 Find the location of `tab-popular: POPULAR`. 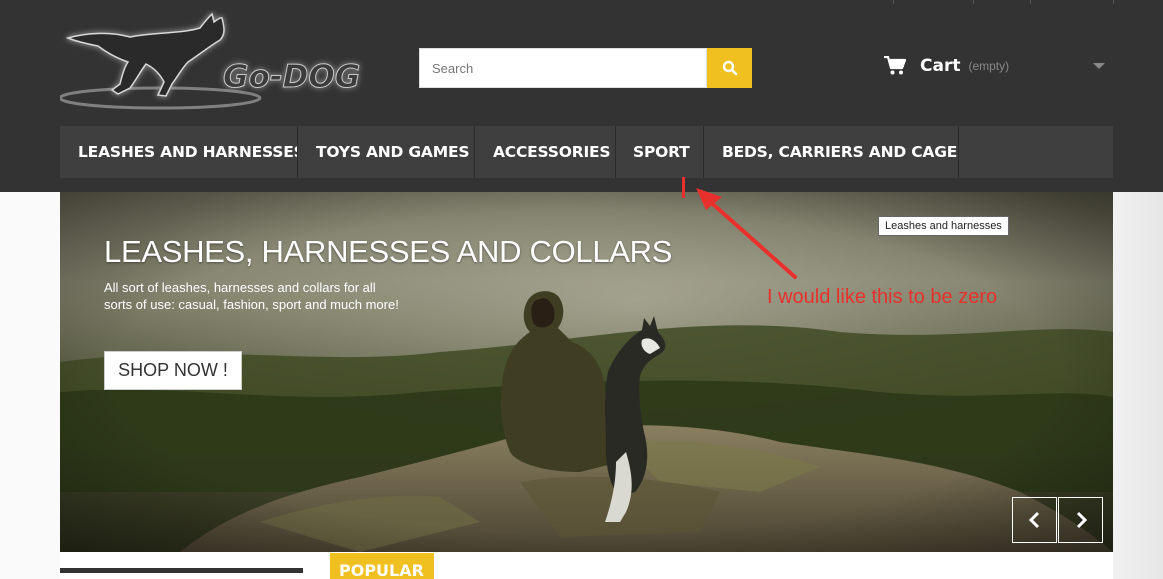

tab-popular: POPULAR is located at coordinates (382, 566).